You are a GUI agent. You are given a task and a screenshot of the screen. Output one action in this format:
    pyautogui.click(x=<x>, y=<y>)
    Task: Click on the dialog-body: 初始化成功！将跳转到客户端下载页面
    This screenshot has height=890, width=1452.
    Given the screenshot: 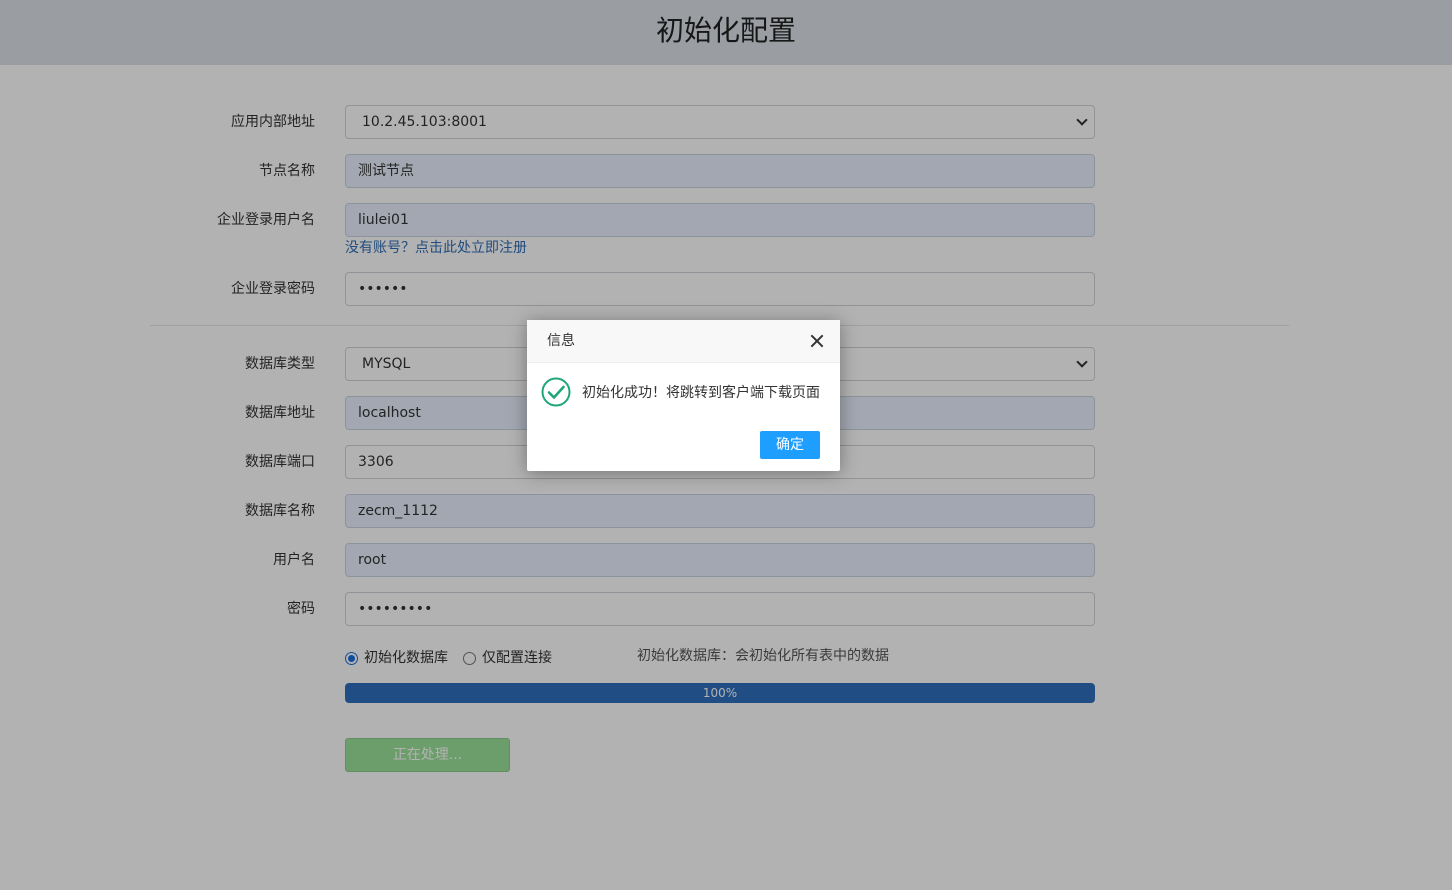 What is the action you would take?
    pyautogui.click(x=686, y=393)
    